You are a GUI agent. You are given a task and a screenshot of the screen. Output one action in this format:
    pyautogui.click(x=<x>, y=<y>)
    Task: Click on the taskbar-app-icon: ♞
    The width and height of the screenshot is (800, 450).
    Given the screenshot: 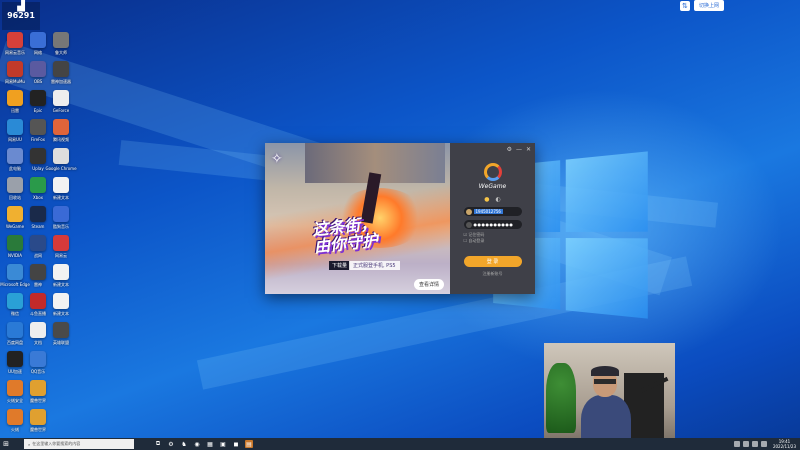 What is the action you would take?
    pyautogui.click(x=184, y=444)
    